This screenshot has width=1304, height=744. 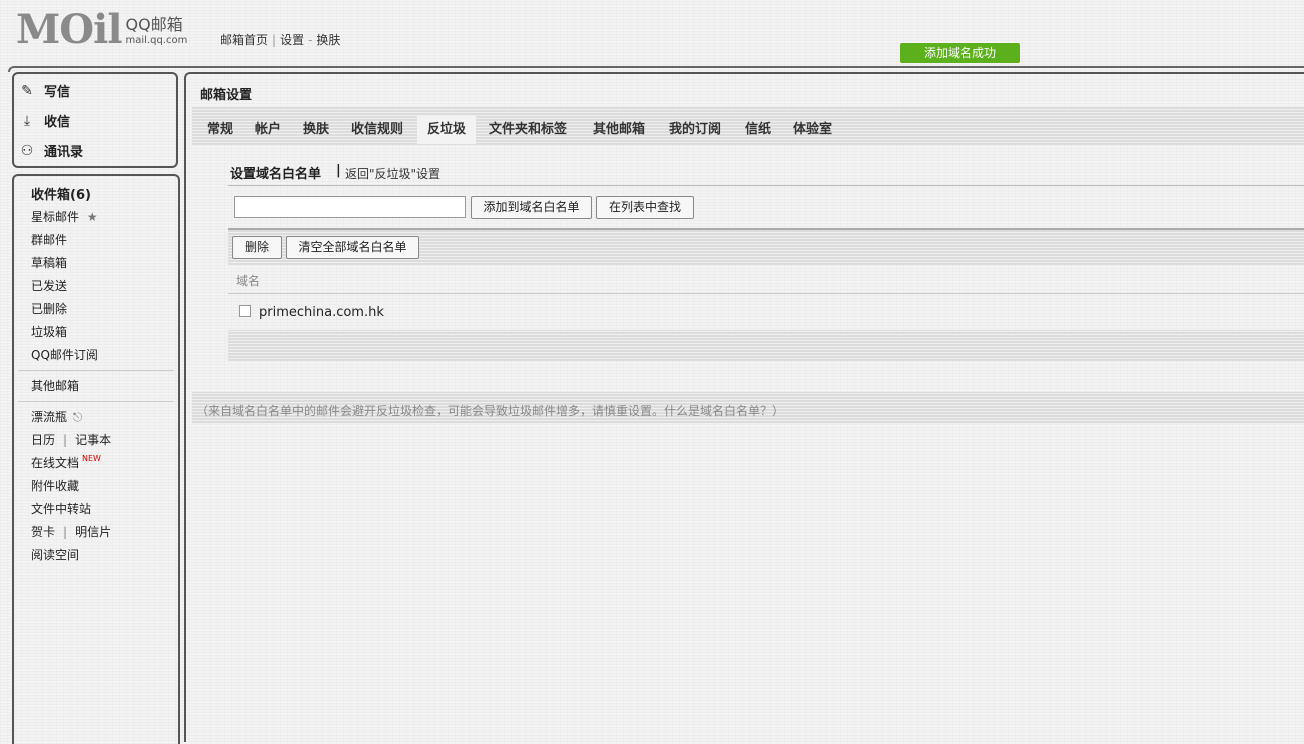 I want to click on nav-mail-home: 邮箱首页, so click(x=244, y=40).